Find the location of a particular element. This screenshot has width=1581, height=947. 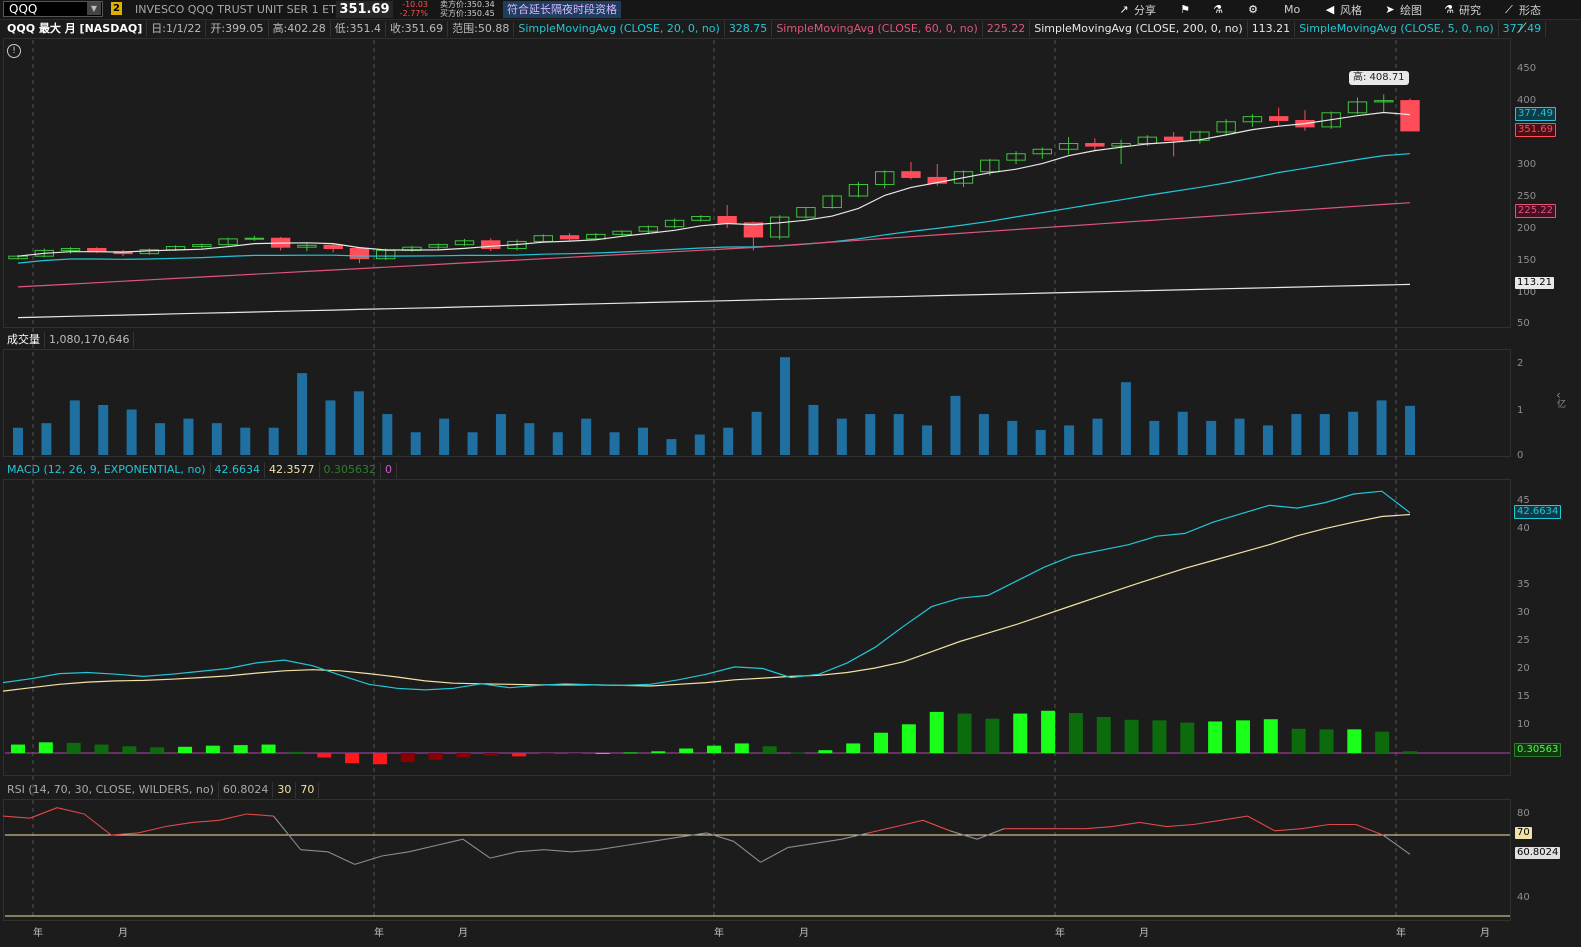

price-tick: 400 is located at coordinates (1527, 100).